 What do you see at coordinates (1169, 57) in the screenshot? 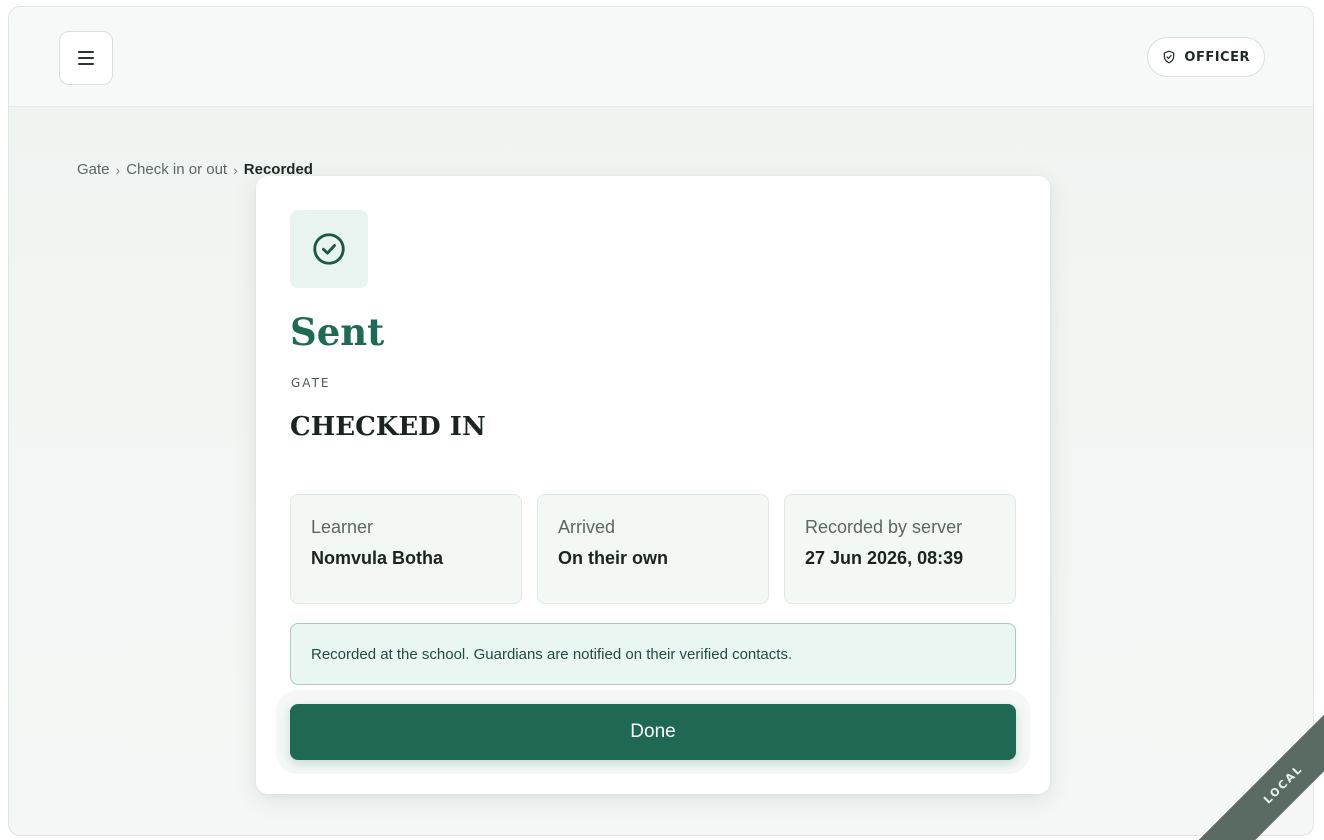
I see `shield-icon` at bounding box center [1169, 57].